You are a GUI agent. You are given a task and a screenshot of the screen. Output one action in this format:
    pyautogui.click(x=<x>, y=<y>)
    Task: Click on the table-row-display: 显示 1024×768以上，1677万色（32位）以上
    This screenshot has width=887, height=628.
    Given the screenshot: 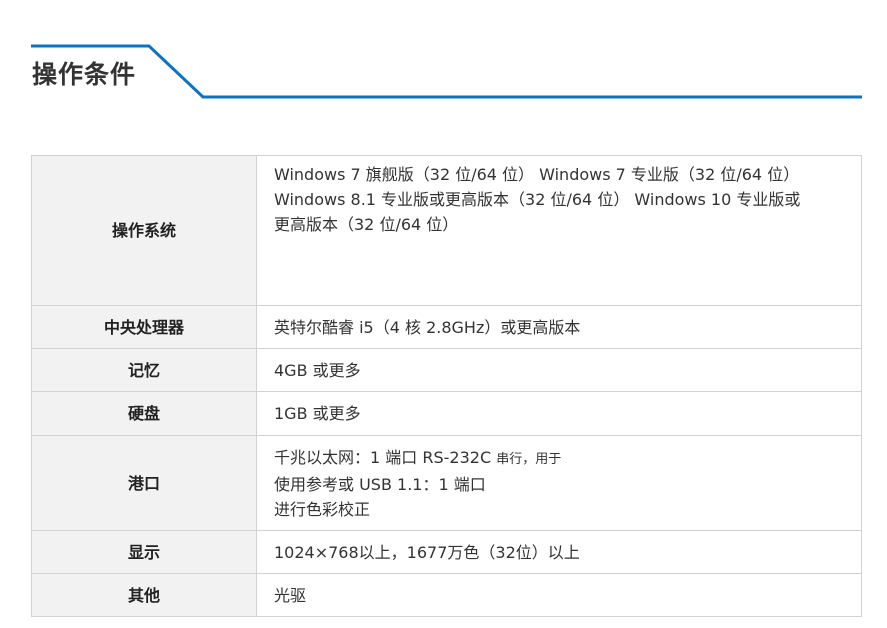 What is the action you would take?
    pyautogui.click(x=446, y=552)
    